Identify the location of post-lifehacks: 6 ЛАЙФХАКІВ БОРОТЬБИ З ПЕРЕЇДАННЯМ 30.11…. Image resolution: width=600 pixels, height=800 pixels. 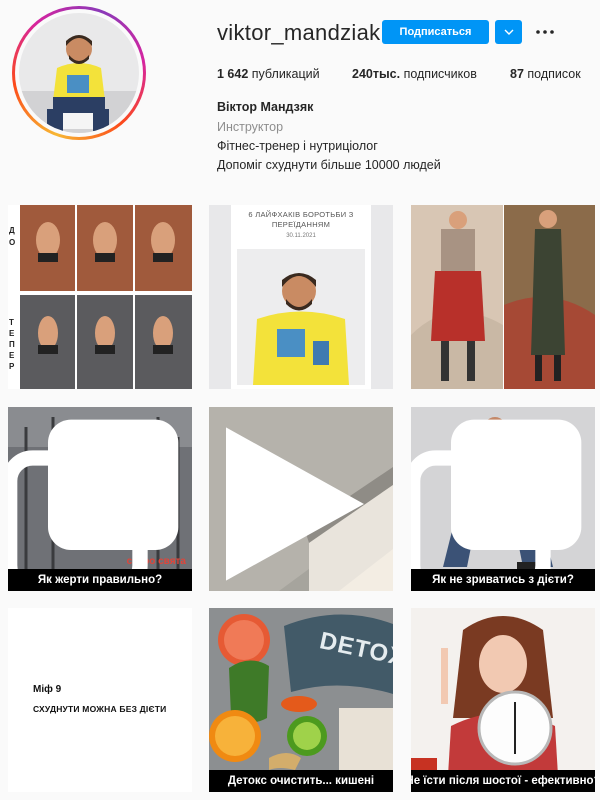
(301, 297).